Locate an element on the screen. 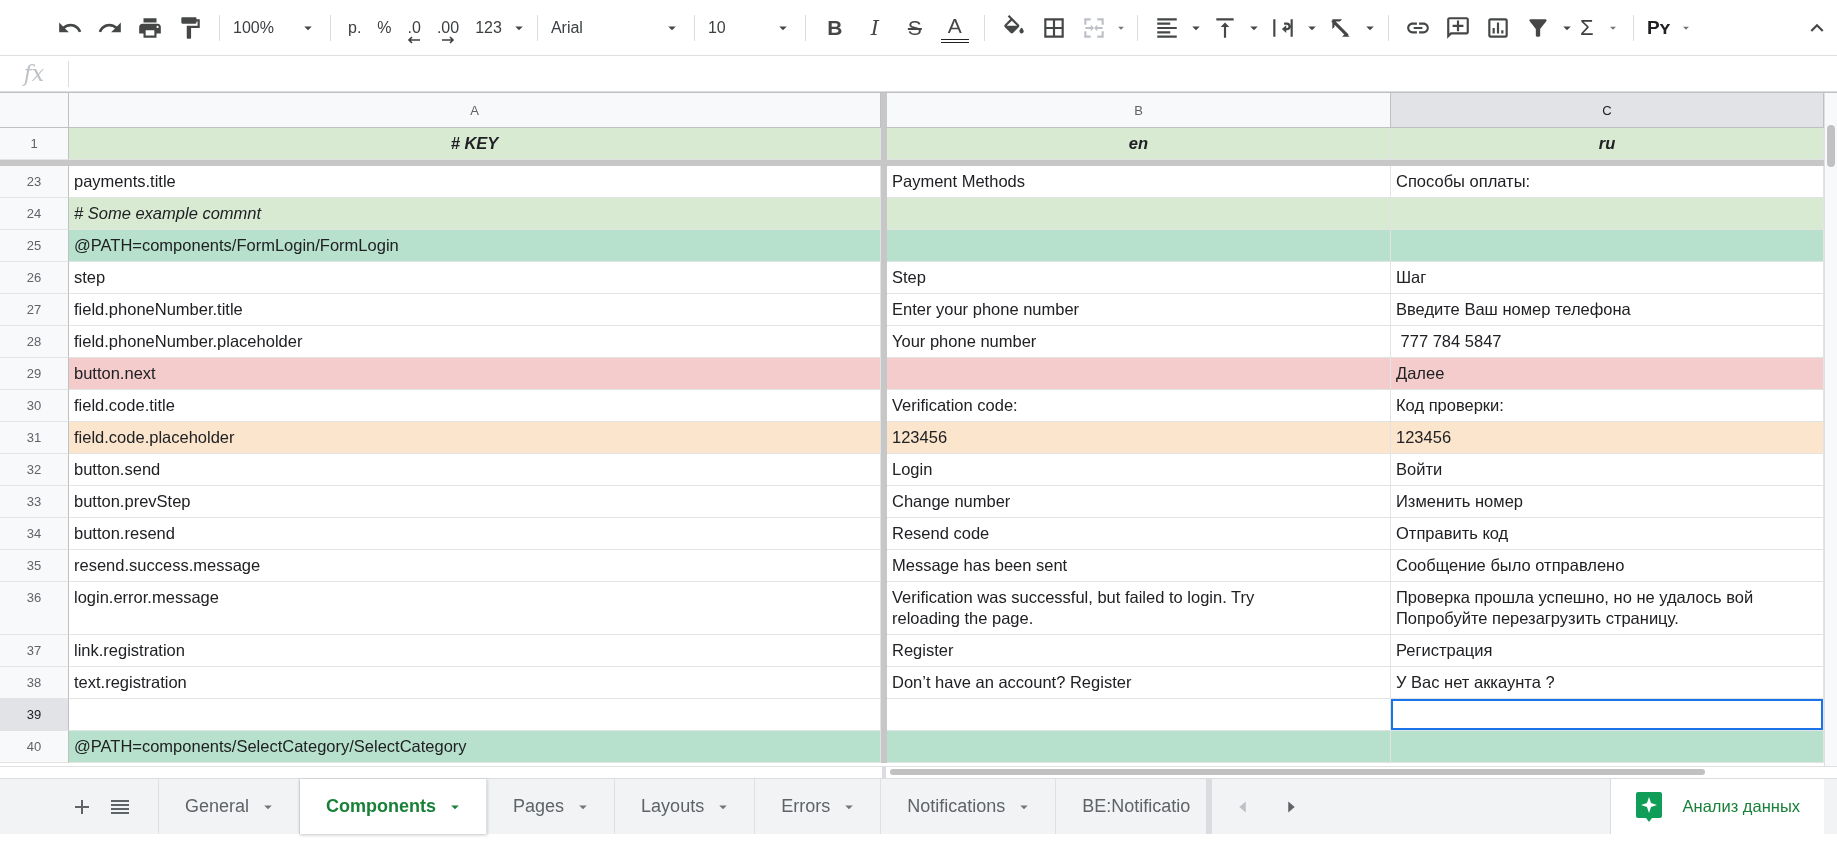  table-cell: Payment Methods is located at coordinates (1139, 182).